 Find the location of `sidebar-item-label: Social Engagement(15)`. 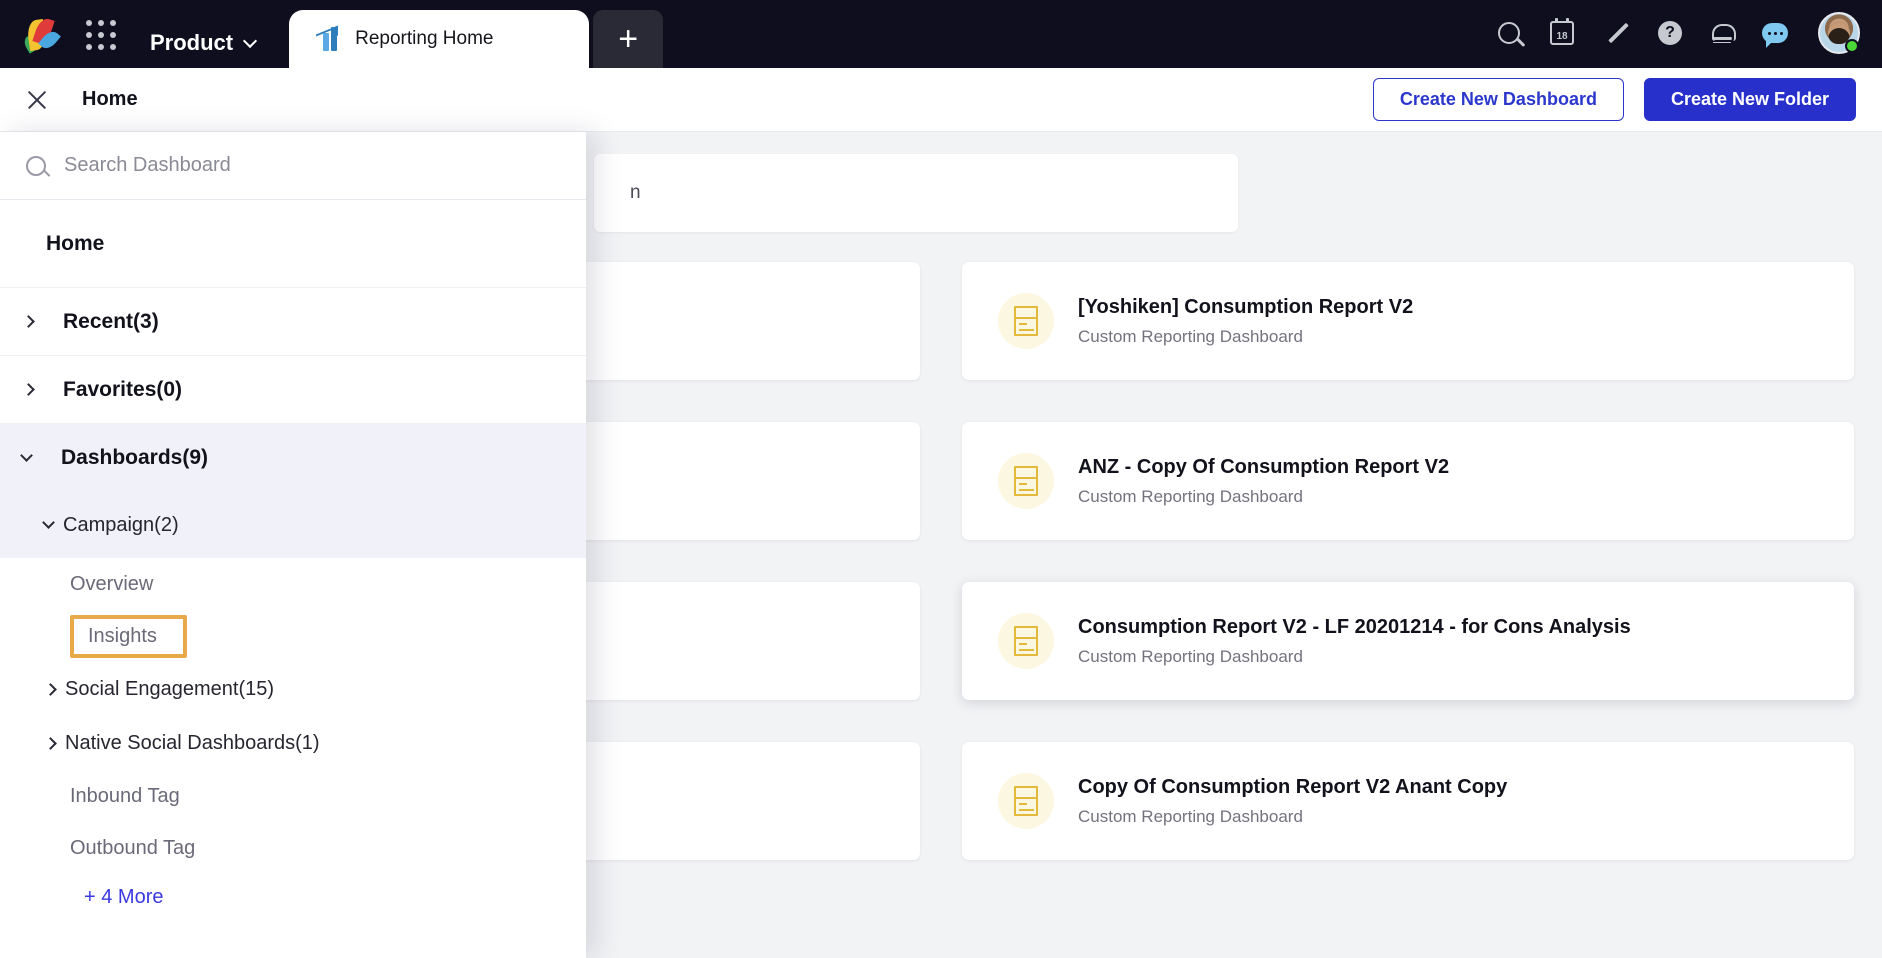

sidebar-item-label: Social Engagement(15) is located at coordinates (170, 688).